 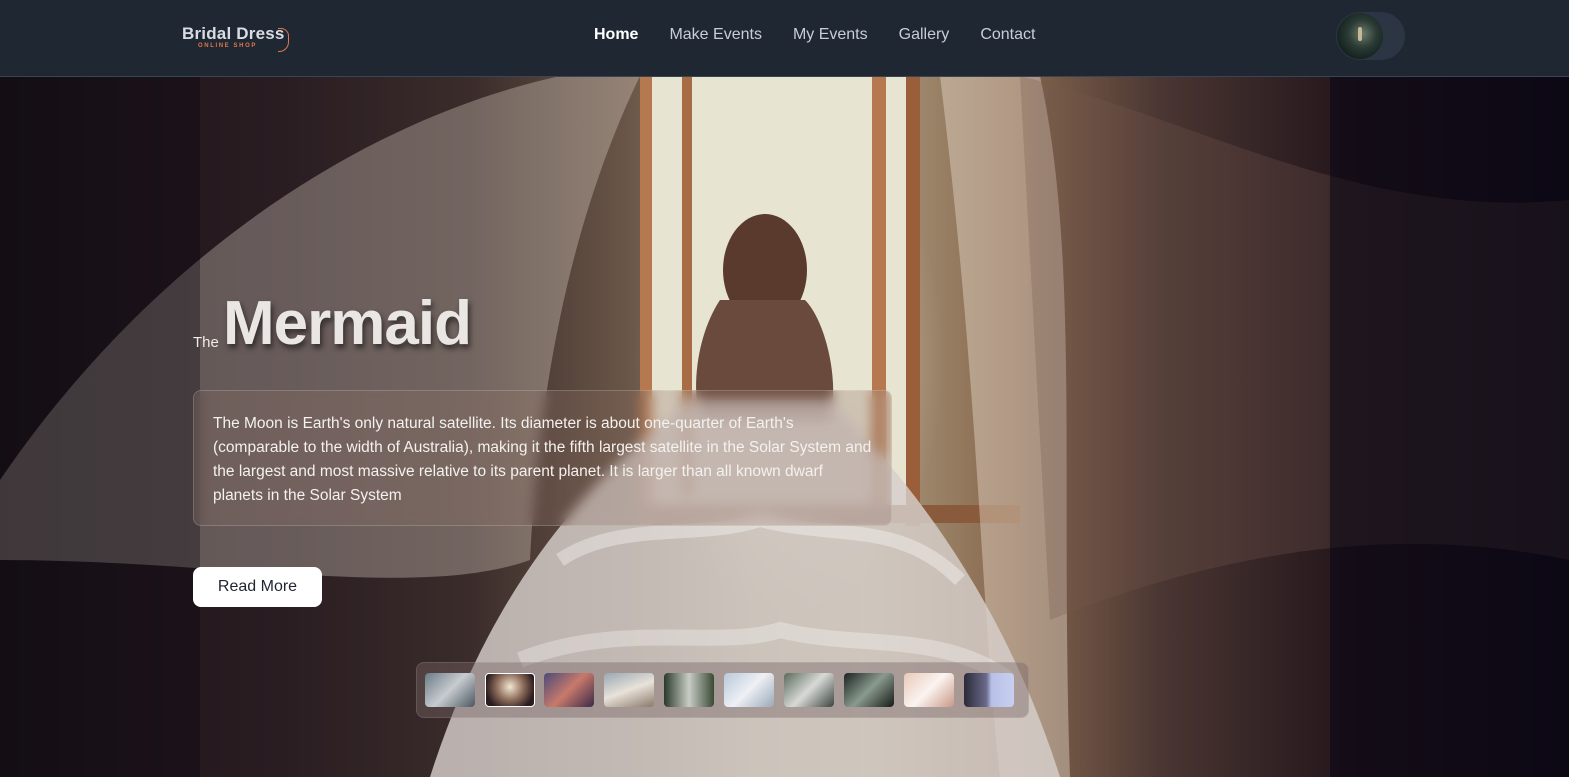 I want to click on brand-tagline: ONLINE SHOP, so click(x=227, y=46).